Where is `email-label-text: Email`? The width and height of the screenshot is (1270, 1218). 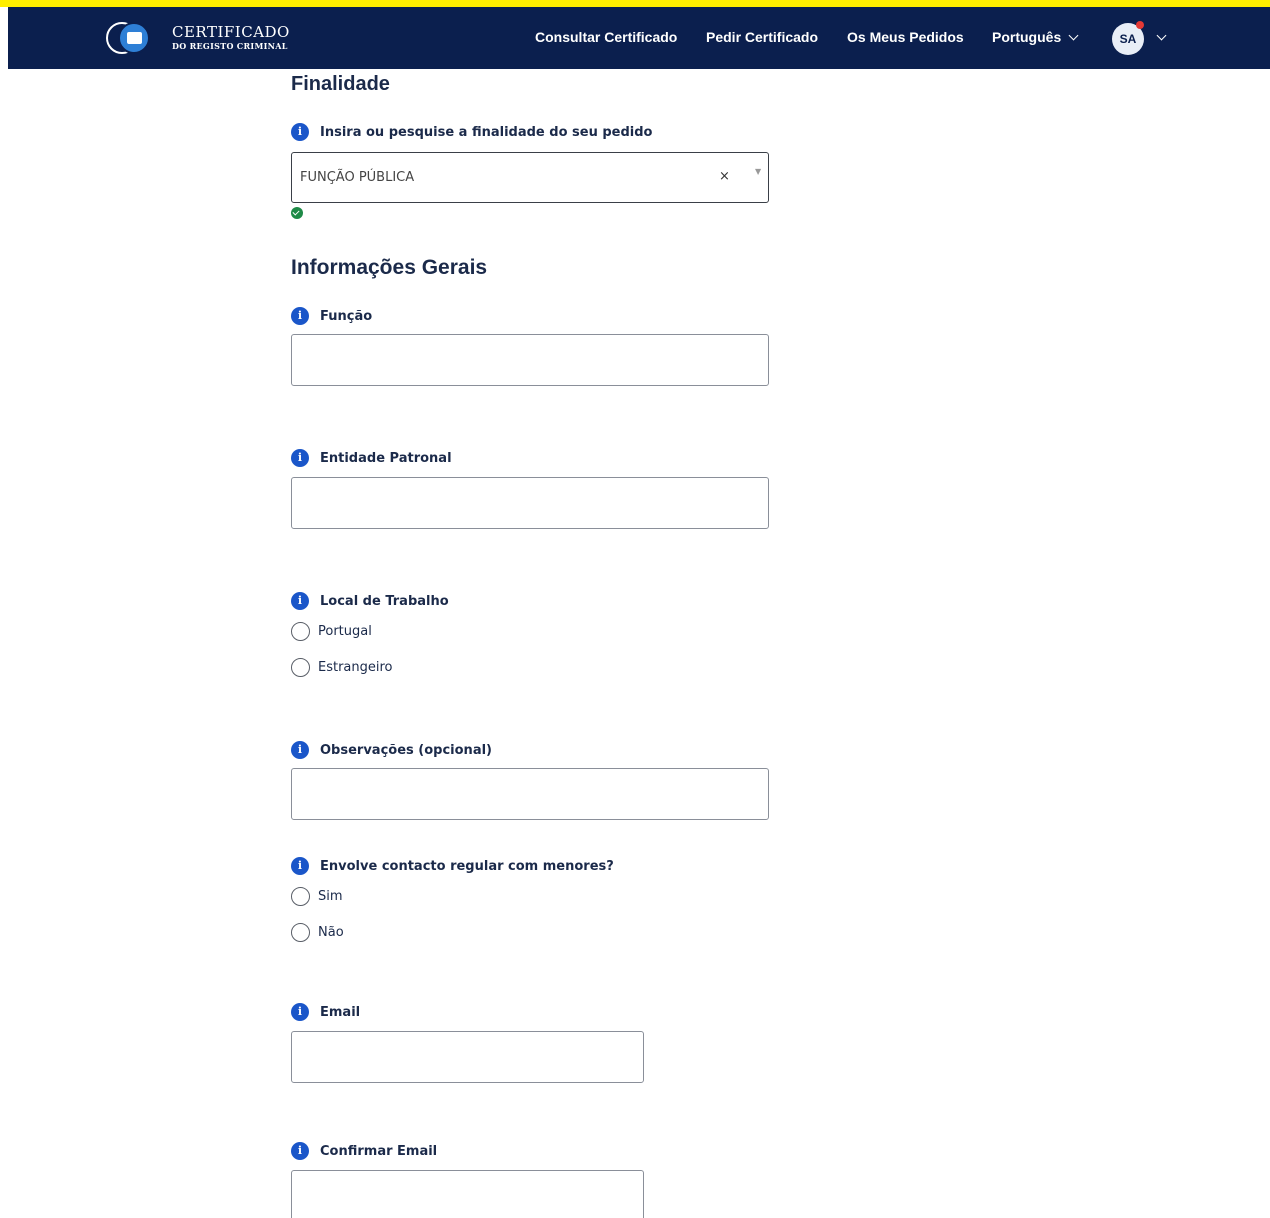
email-label-text: Email is located at coordinates (340, 1012).